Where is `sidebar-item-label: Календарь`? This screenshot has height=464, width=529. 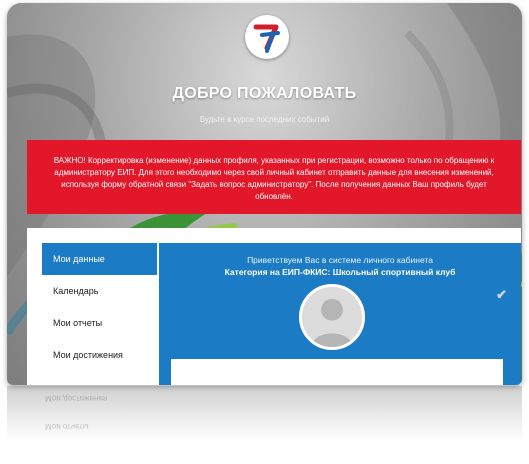 sidebar-item-label: Календарь is located at coordinates (76, 291).